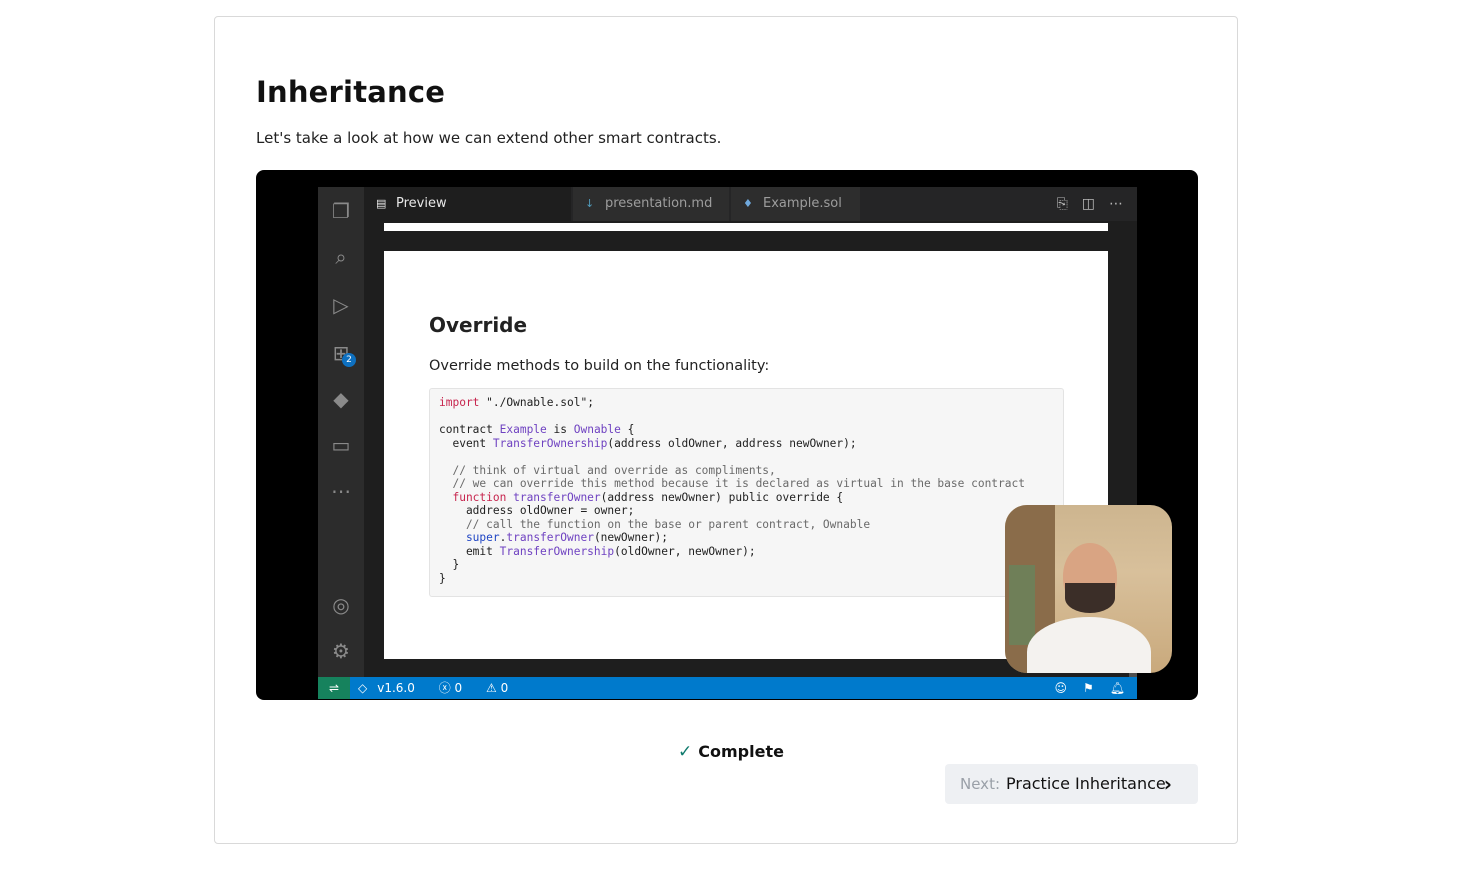  Describe the element at coordinates (363, 688) in the screenshot. I see `tag-icon: ◇` at that location.